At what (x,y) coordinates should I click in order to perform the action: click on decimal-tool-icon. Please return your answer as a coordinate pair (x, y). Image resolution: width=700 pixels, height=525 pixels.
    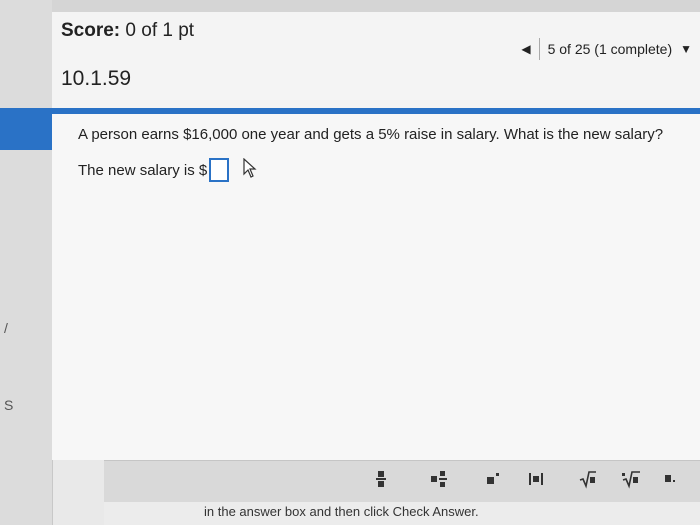
    Looking at the image, I should click on (671, 479).